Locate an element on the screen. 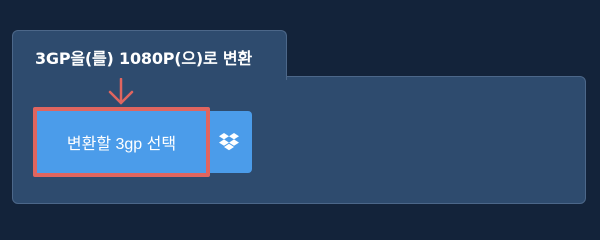  dropbox-button is located at coordinates (229, 142).